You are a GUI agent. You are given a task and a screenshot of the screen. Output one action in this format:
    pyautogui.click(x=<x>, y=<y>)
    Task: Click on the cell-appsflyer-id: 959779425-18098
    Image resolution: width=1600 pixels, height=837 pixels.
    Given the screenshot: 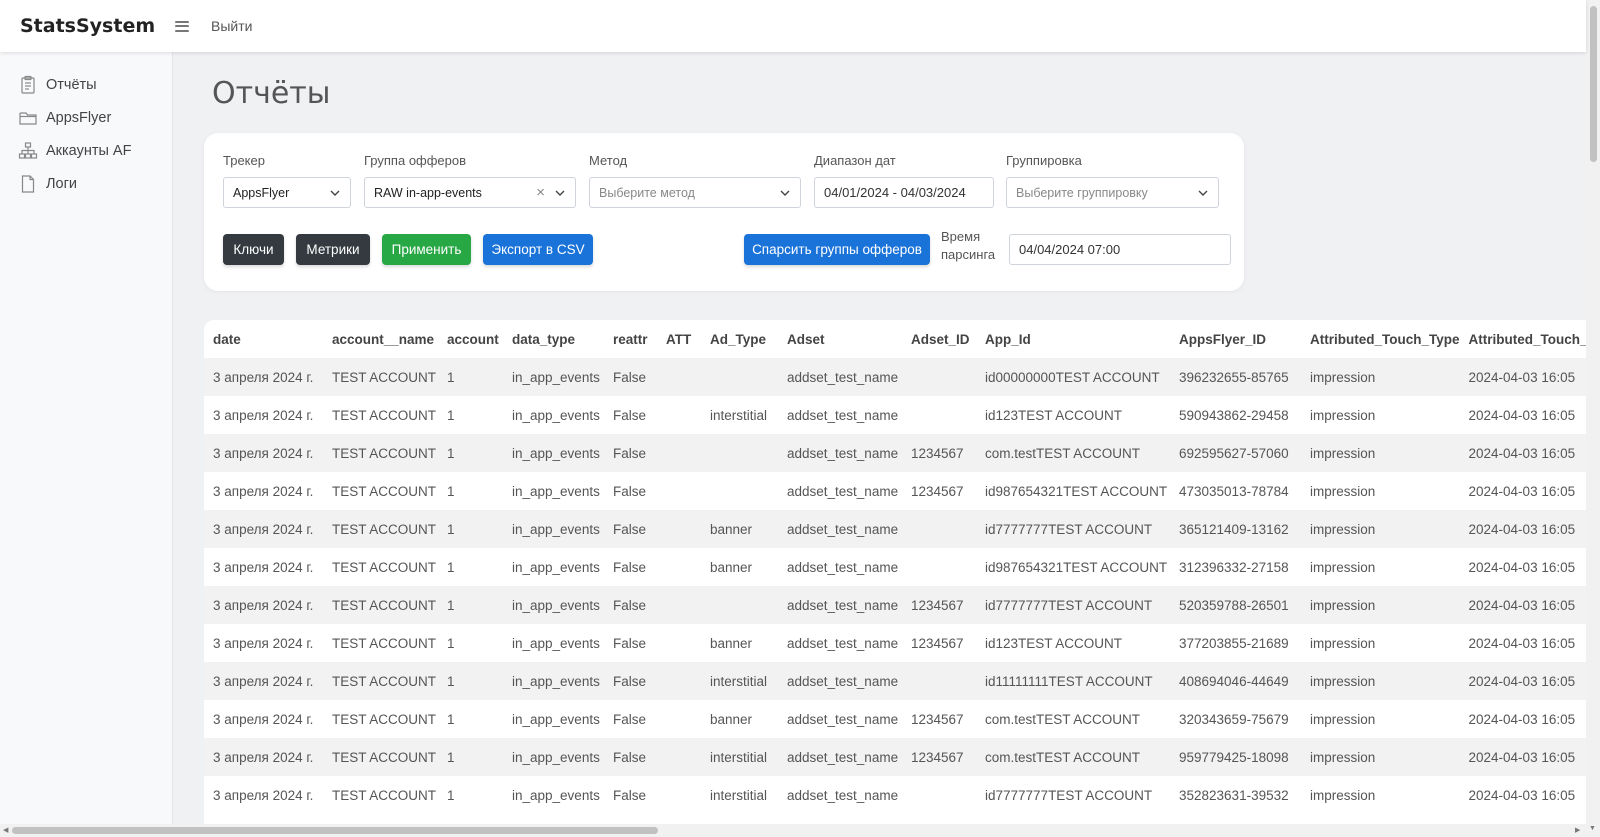 What is the action you would take?
    pyautogui.click(x=1234, y=757)
    